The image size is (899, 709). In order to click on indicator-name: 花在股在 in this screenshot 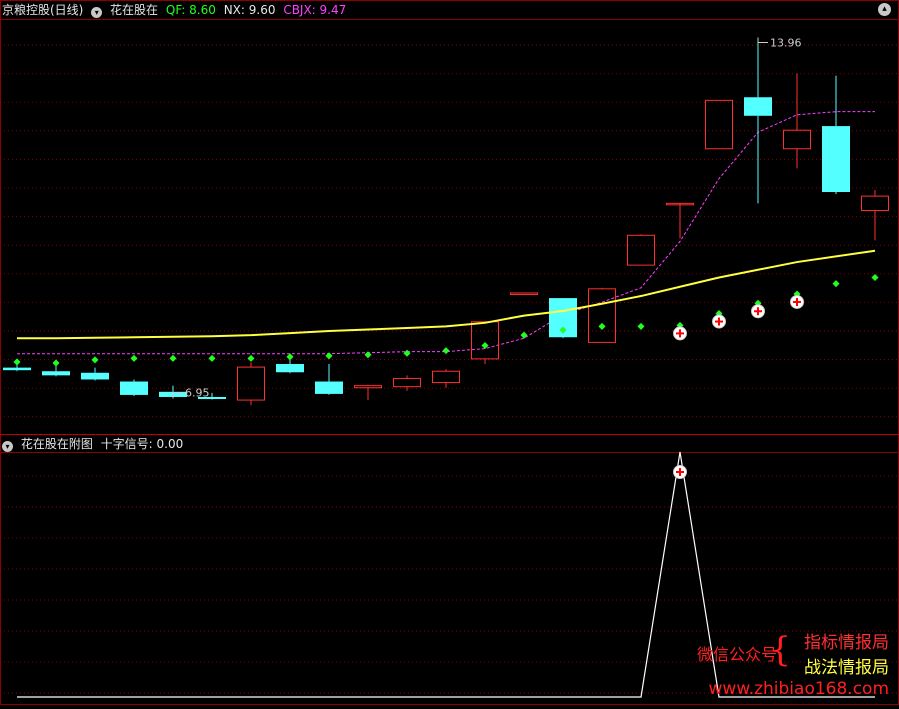, I will do `click(134, 10)`.